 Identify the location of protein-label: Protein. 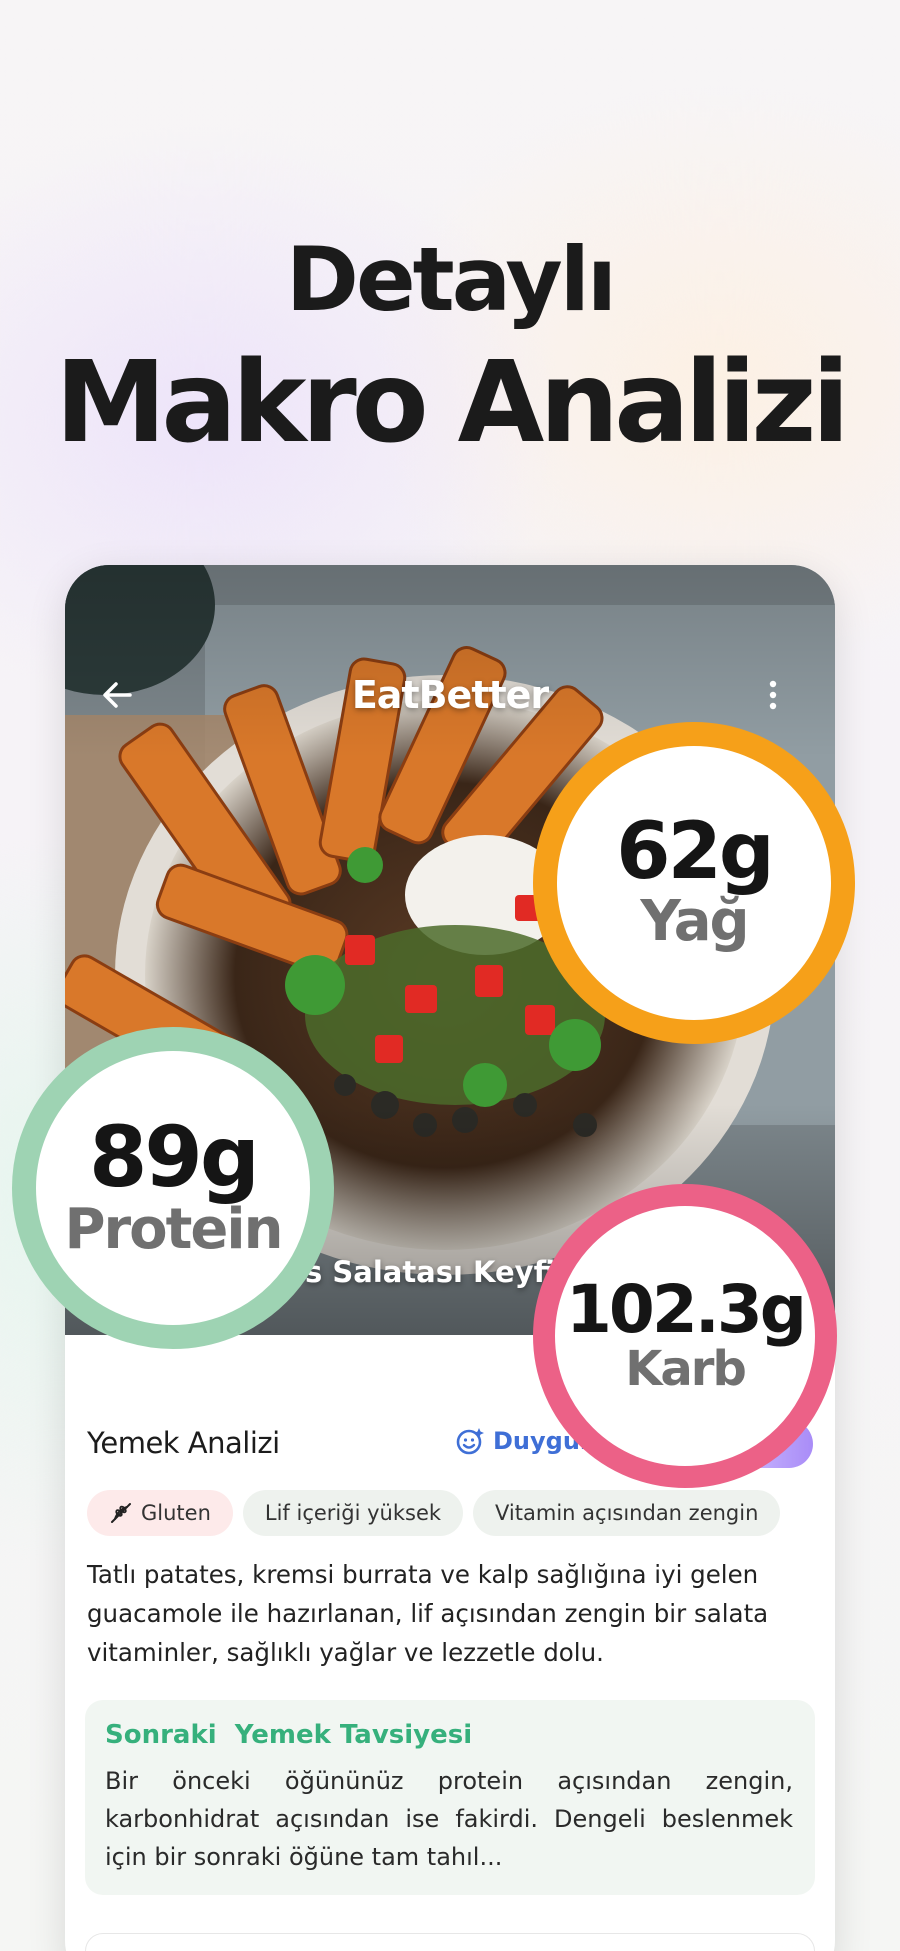
(174, 1230).